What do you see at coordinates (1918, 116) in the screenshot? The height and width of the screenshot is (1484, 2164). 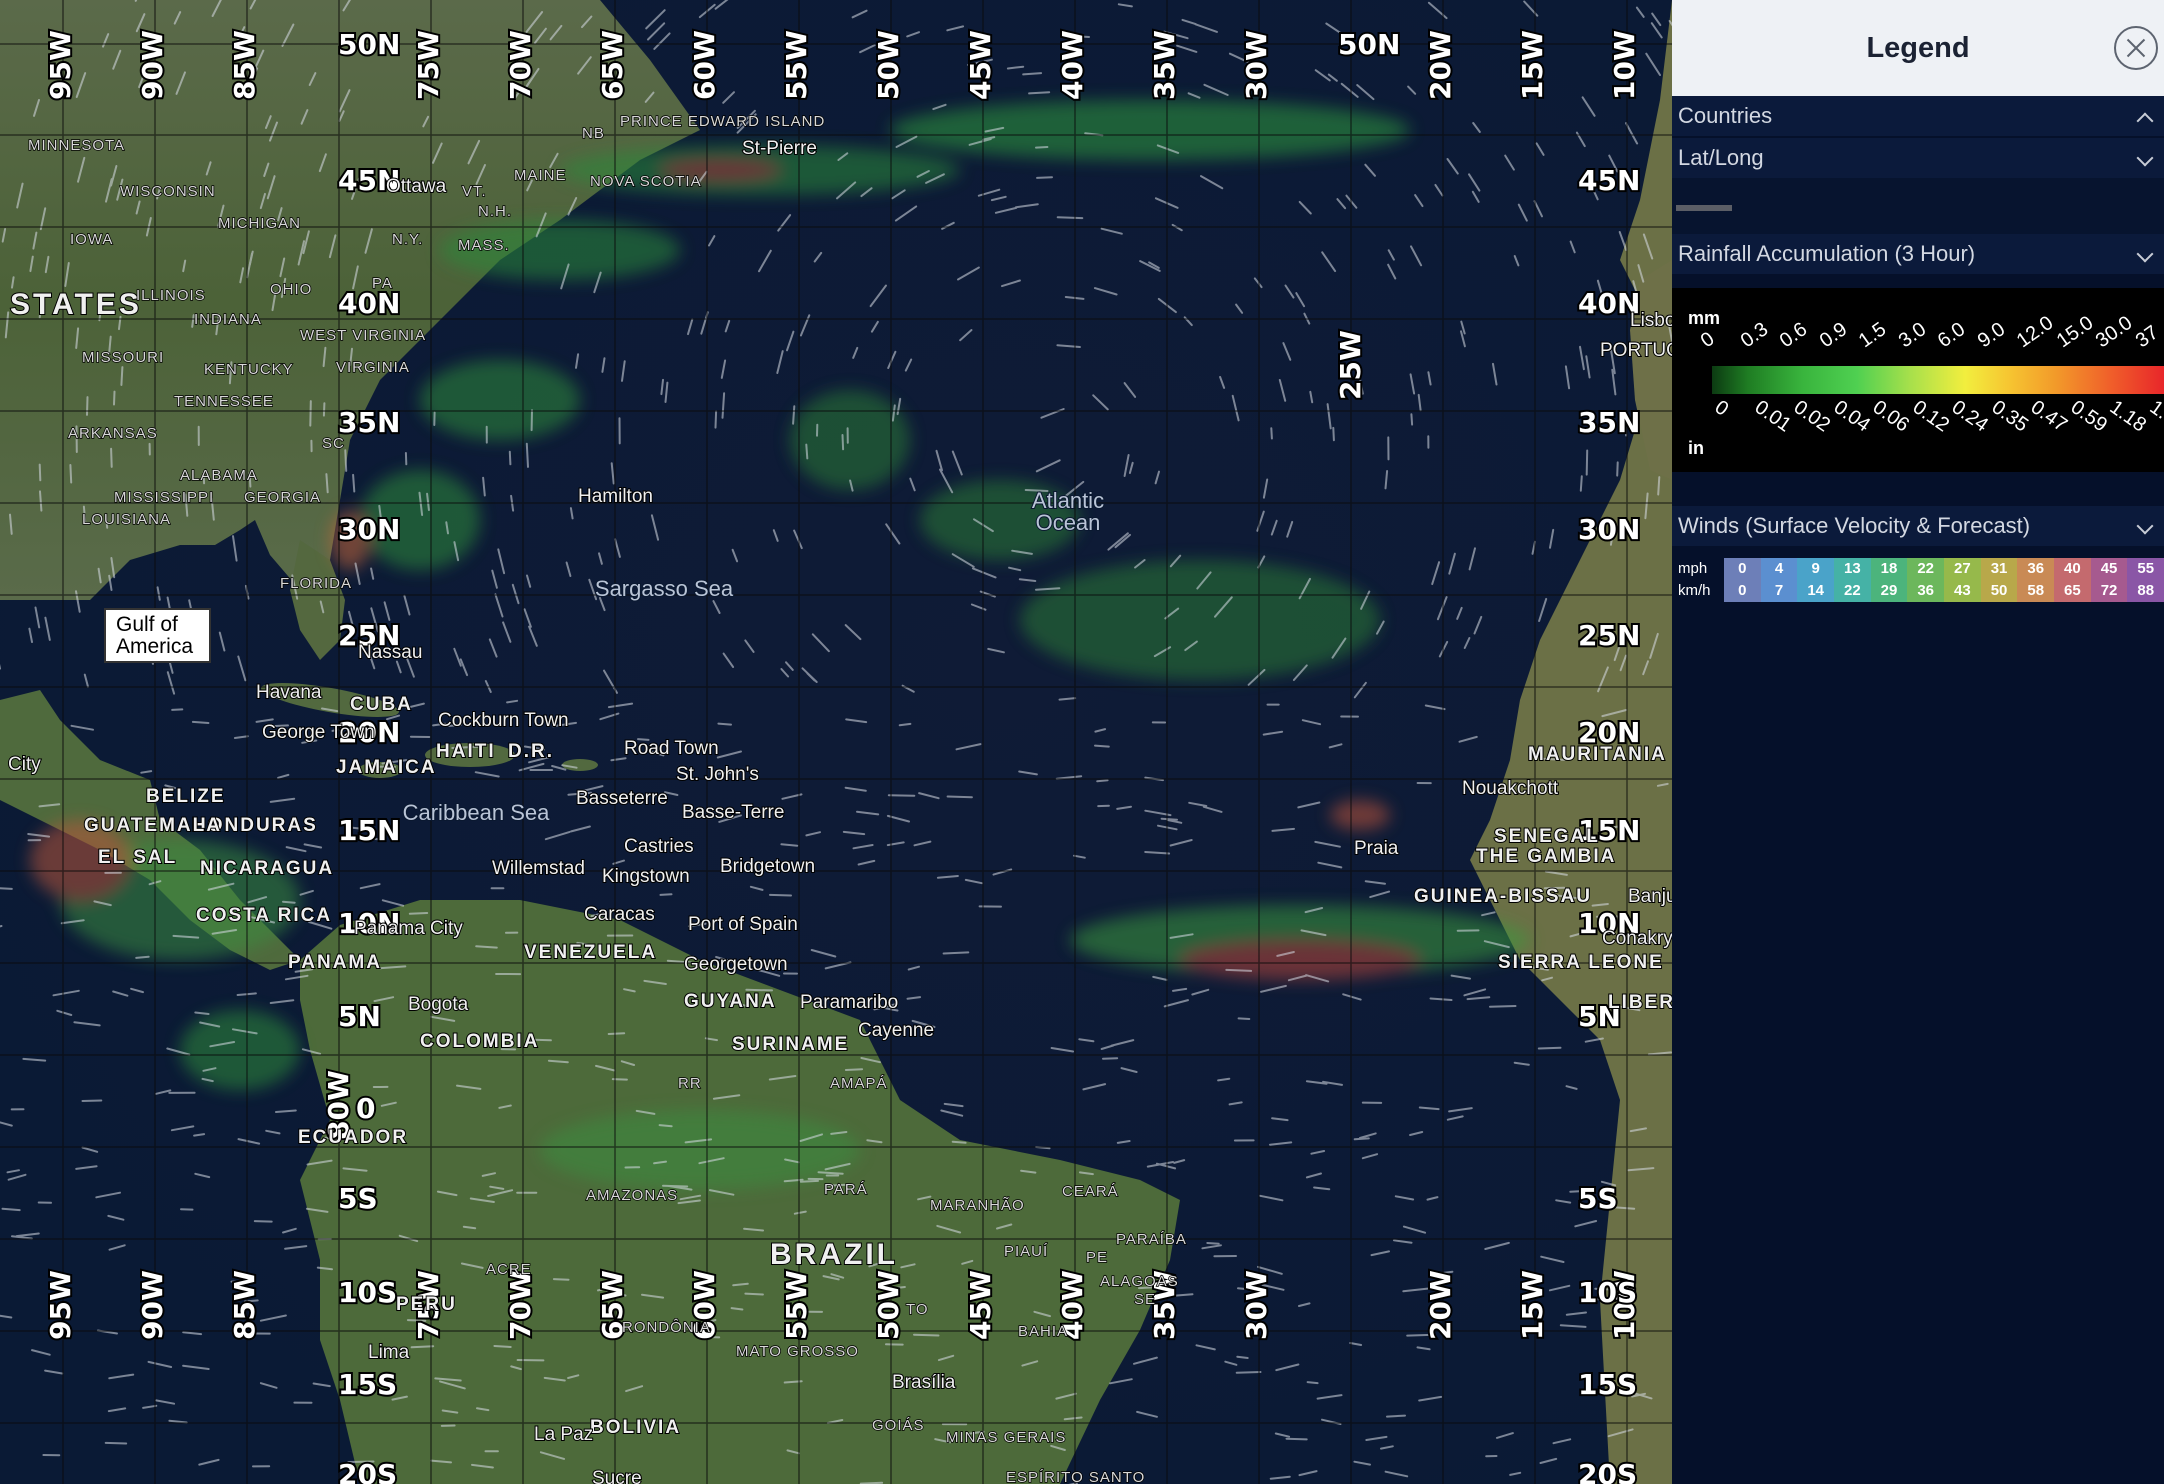 I see `legend-section-countries: Countries` at bounding box center [1918, 116].